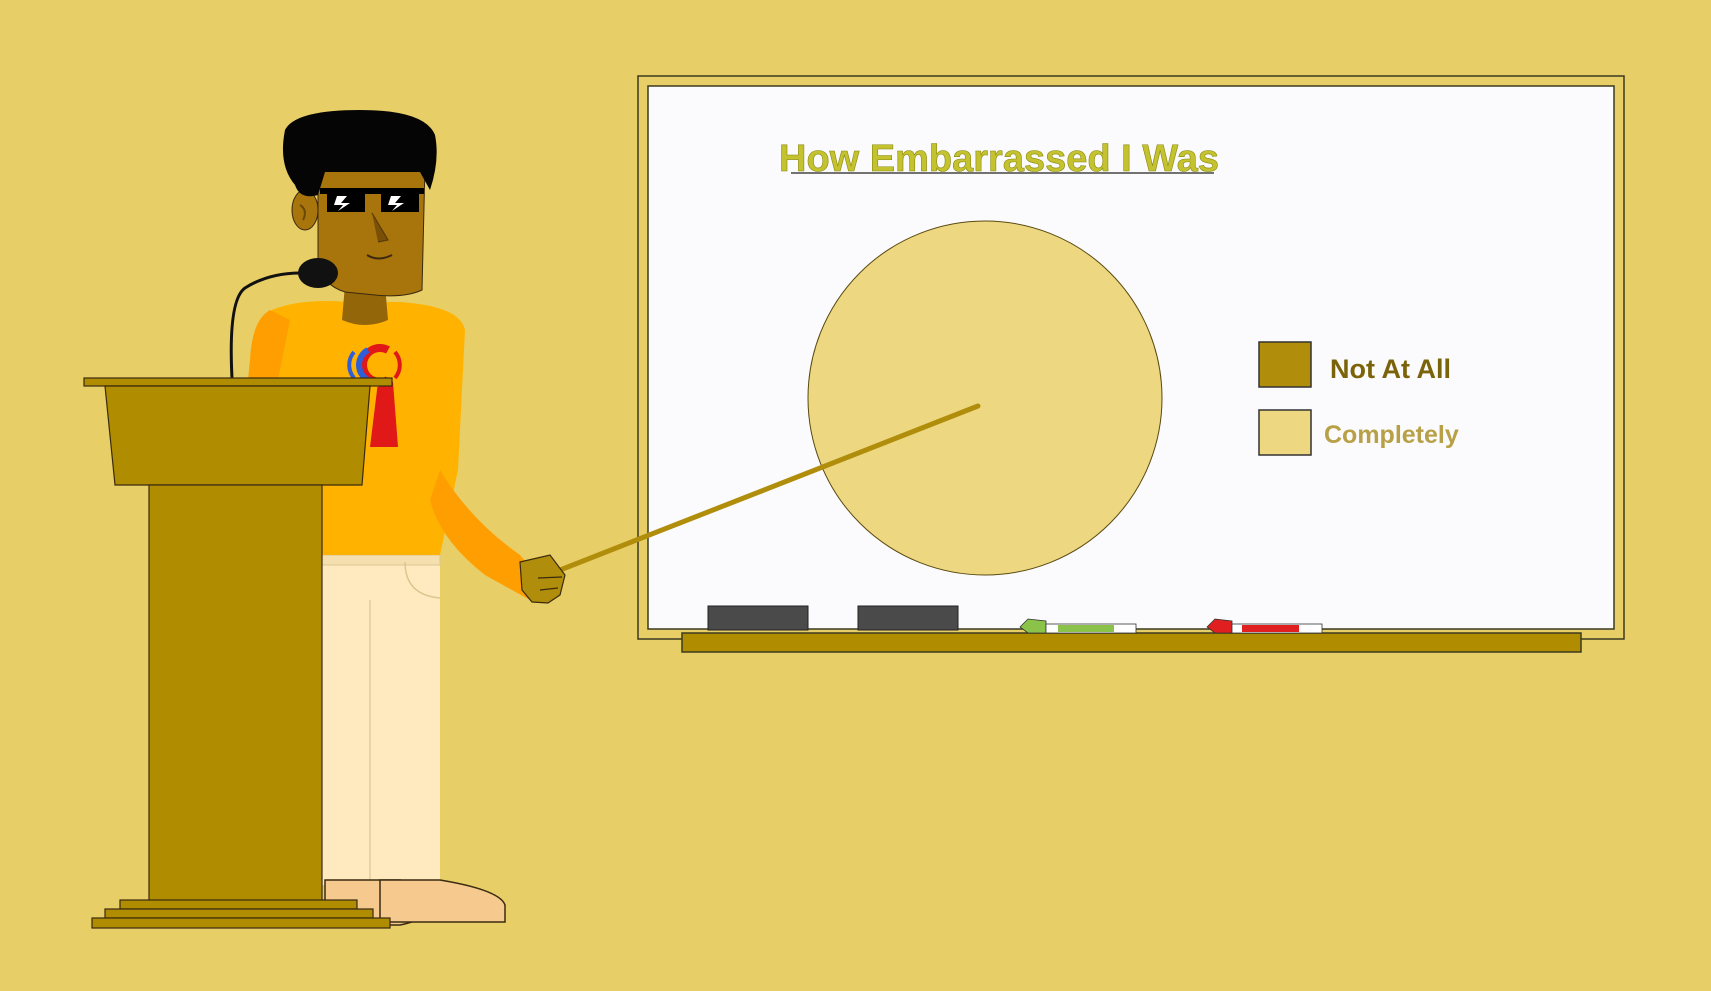  I want to click on pie-chart, so click(985, 398).